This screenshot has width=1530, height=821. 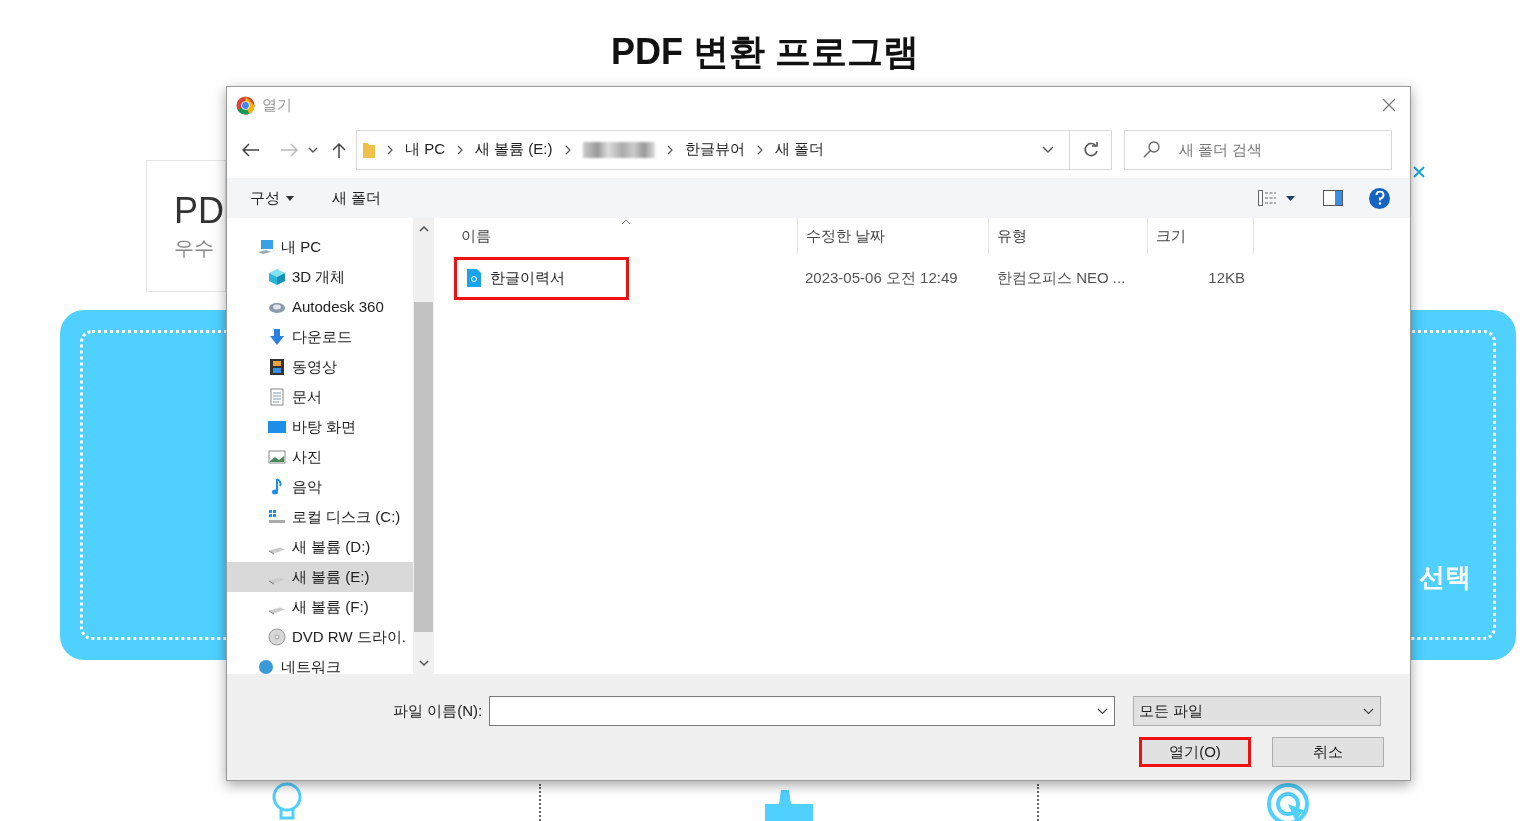 I want to click on disc-icon, so click(x=277, y=637).